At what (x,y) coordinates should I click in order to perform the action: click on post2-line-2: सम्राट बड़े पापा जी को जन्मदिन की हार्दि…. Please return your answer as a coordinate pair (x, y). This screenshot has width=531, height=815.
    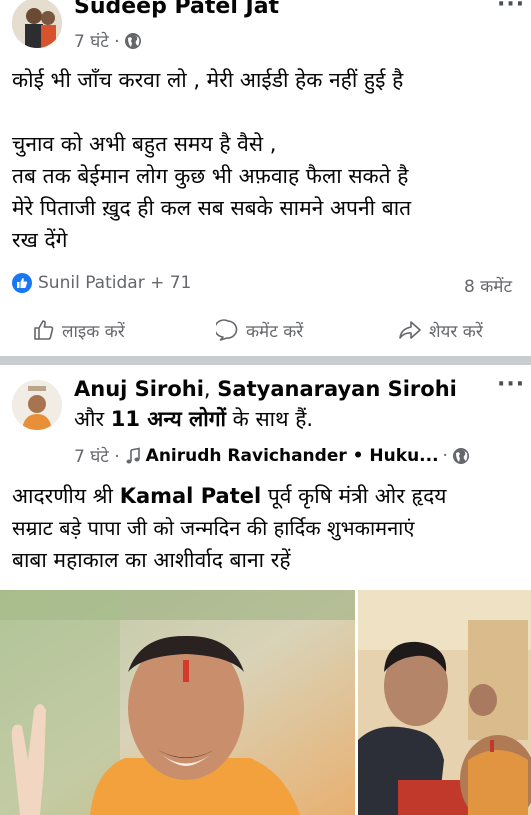
    Looking at the image, I should click on (213, 528).